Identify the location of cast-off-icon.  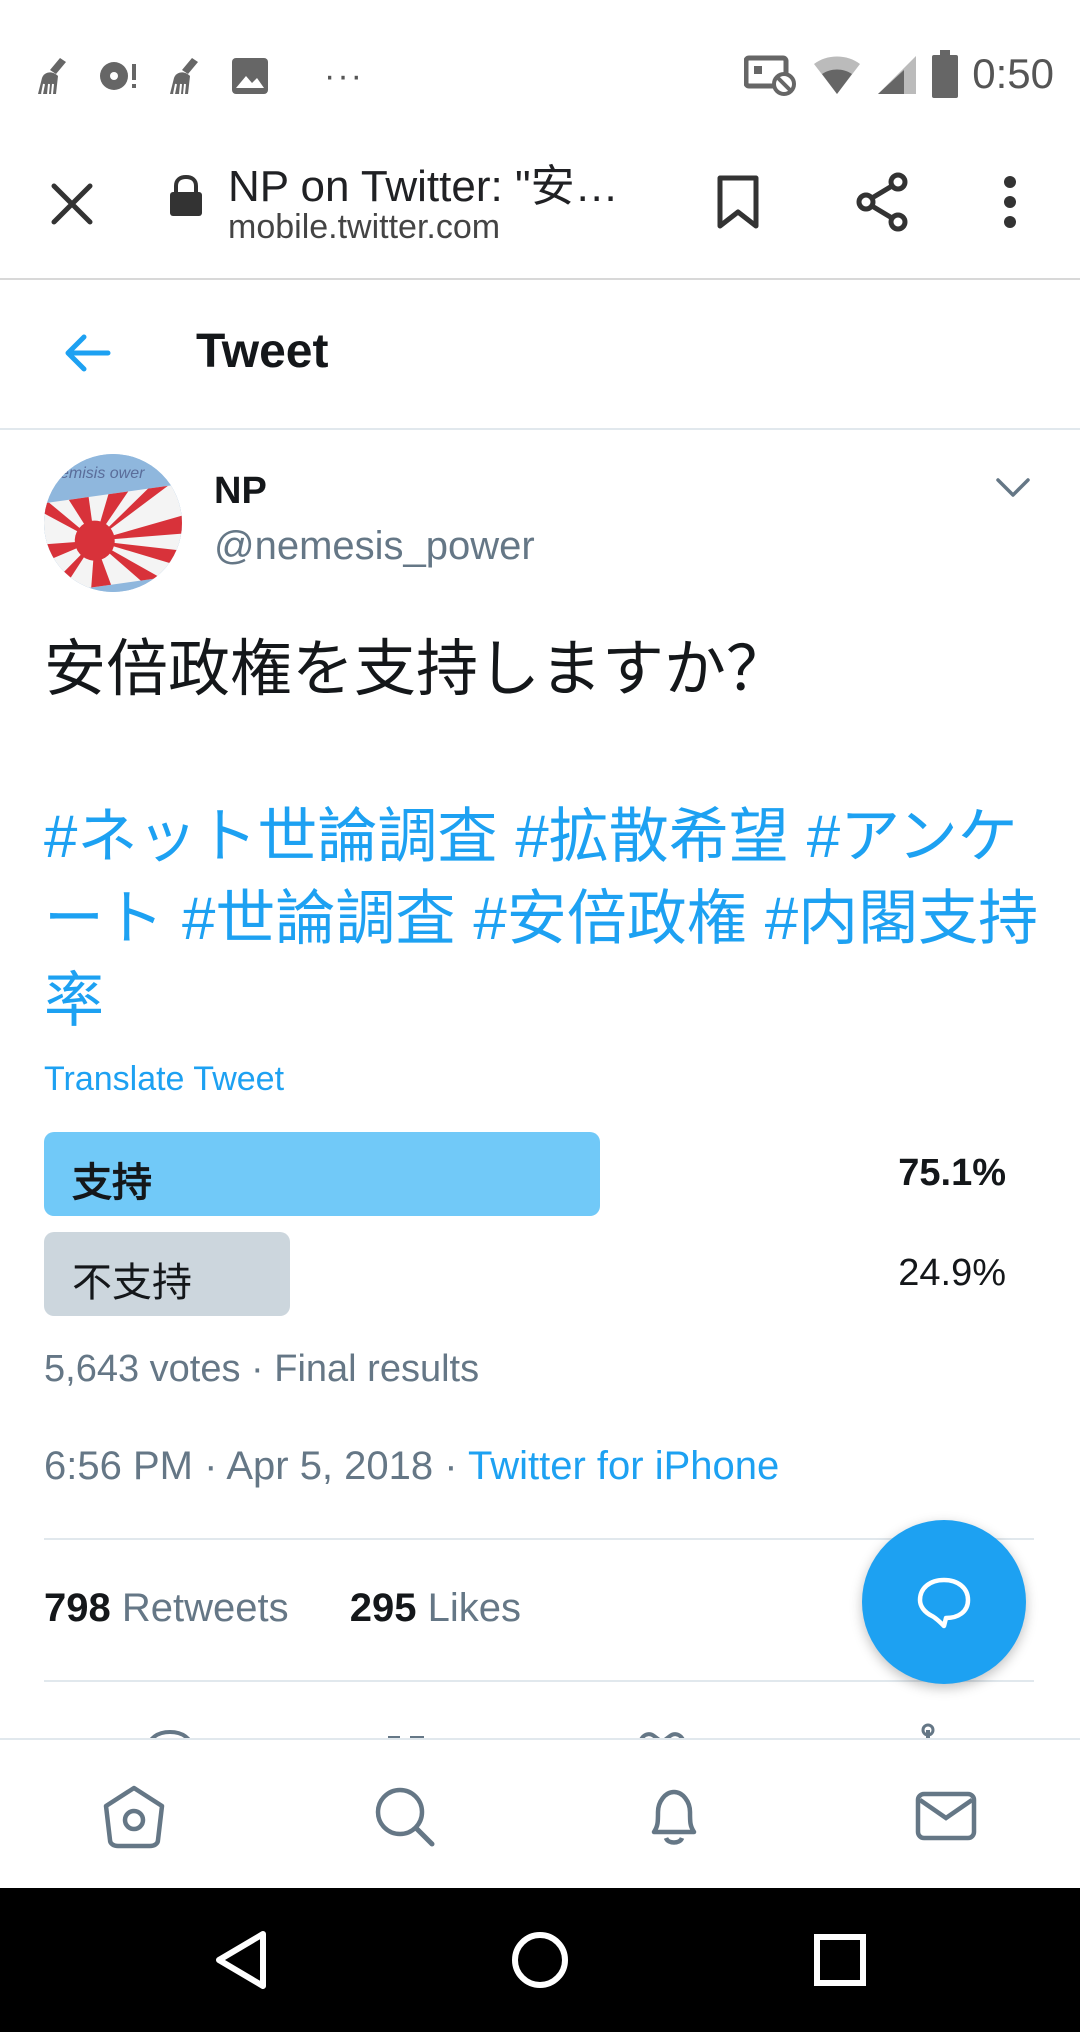
(770, 75).